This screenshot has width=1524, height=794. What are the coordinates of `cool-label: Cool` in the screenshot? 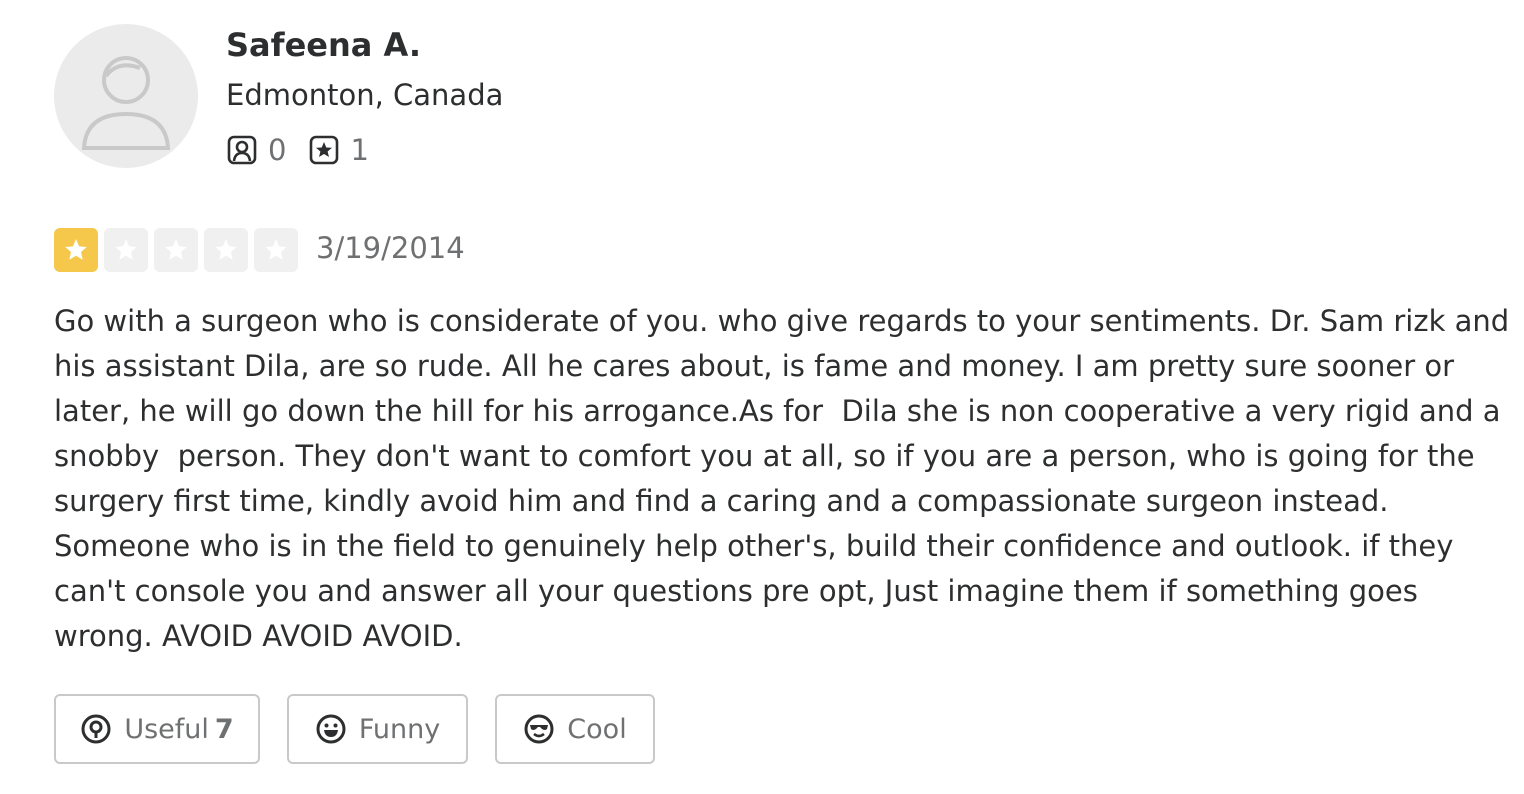 It's located at (597, 729).